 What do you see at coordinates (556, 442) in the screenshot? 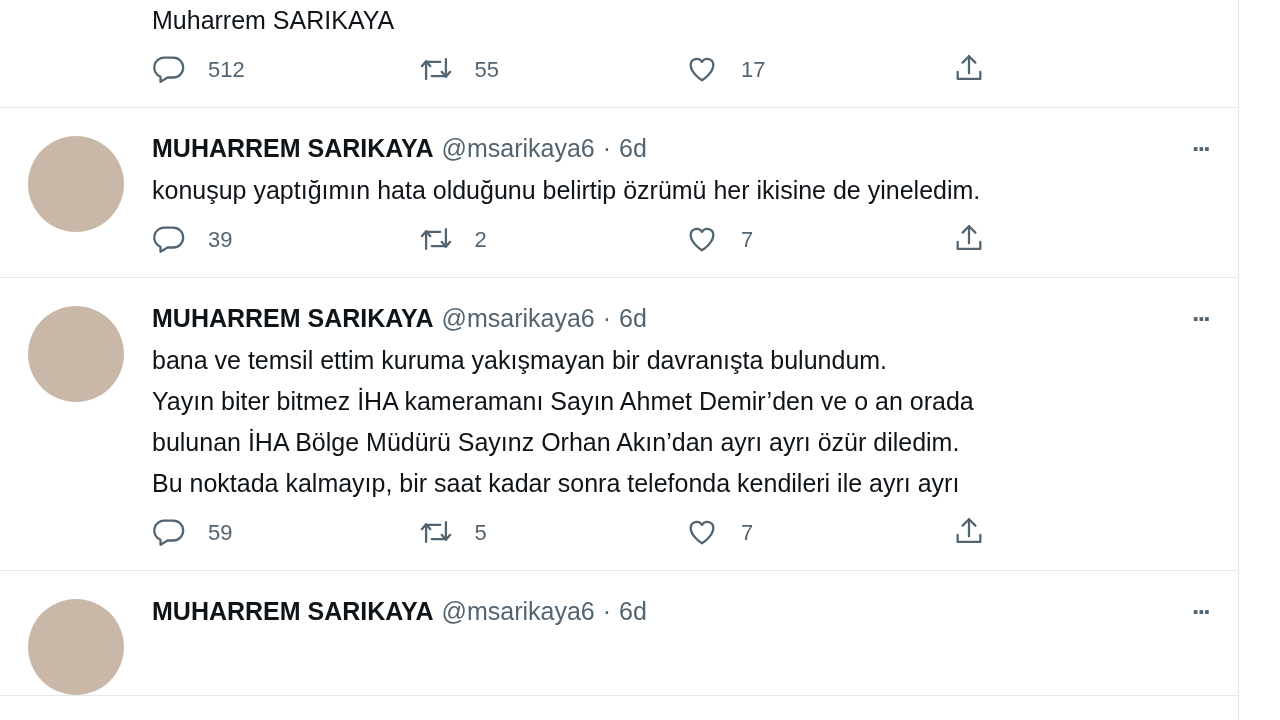
I see `tweet-text-line: bulunan İHA Bölge Müdürü Sayınz Orhan Akın’dan ayrı ayrı özür diledim.` at bounding box center [556, 442].